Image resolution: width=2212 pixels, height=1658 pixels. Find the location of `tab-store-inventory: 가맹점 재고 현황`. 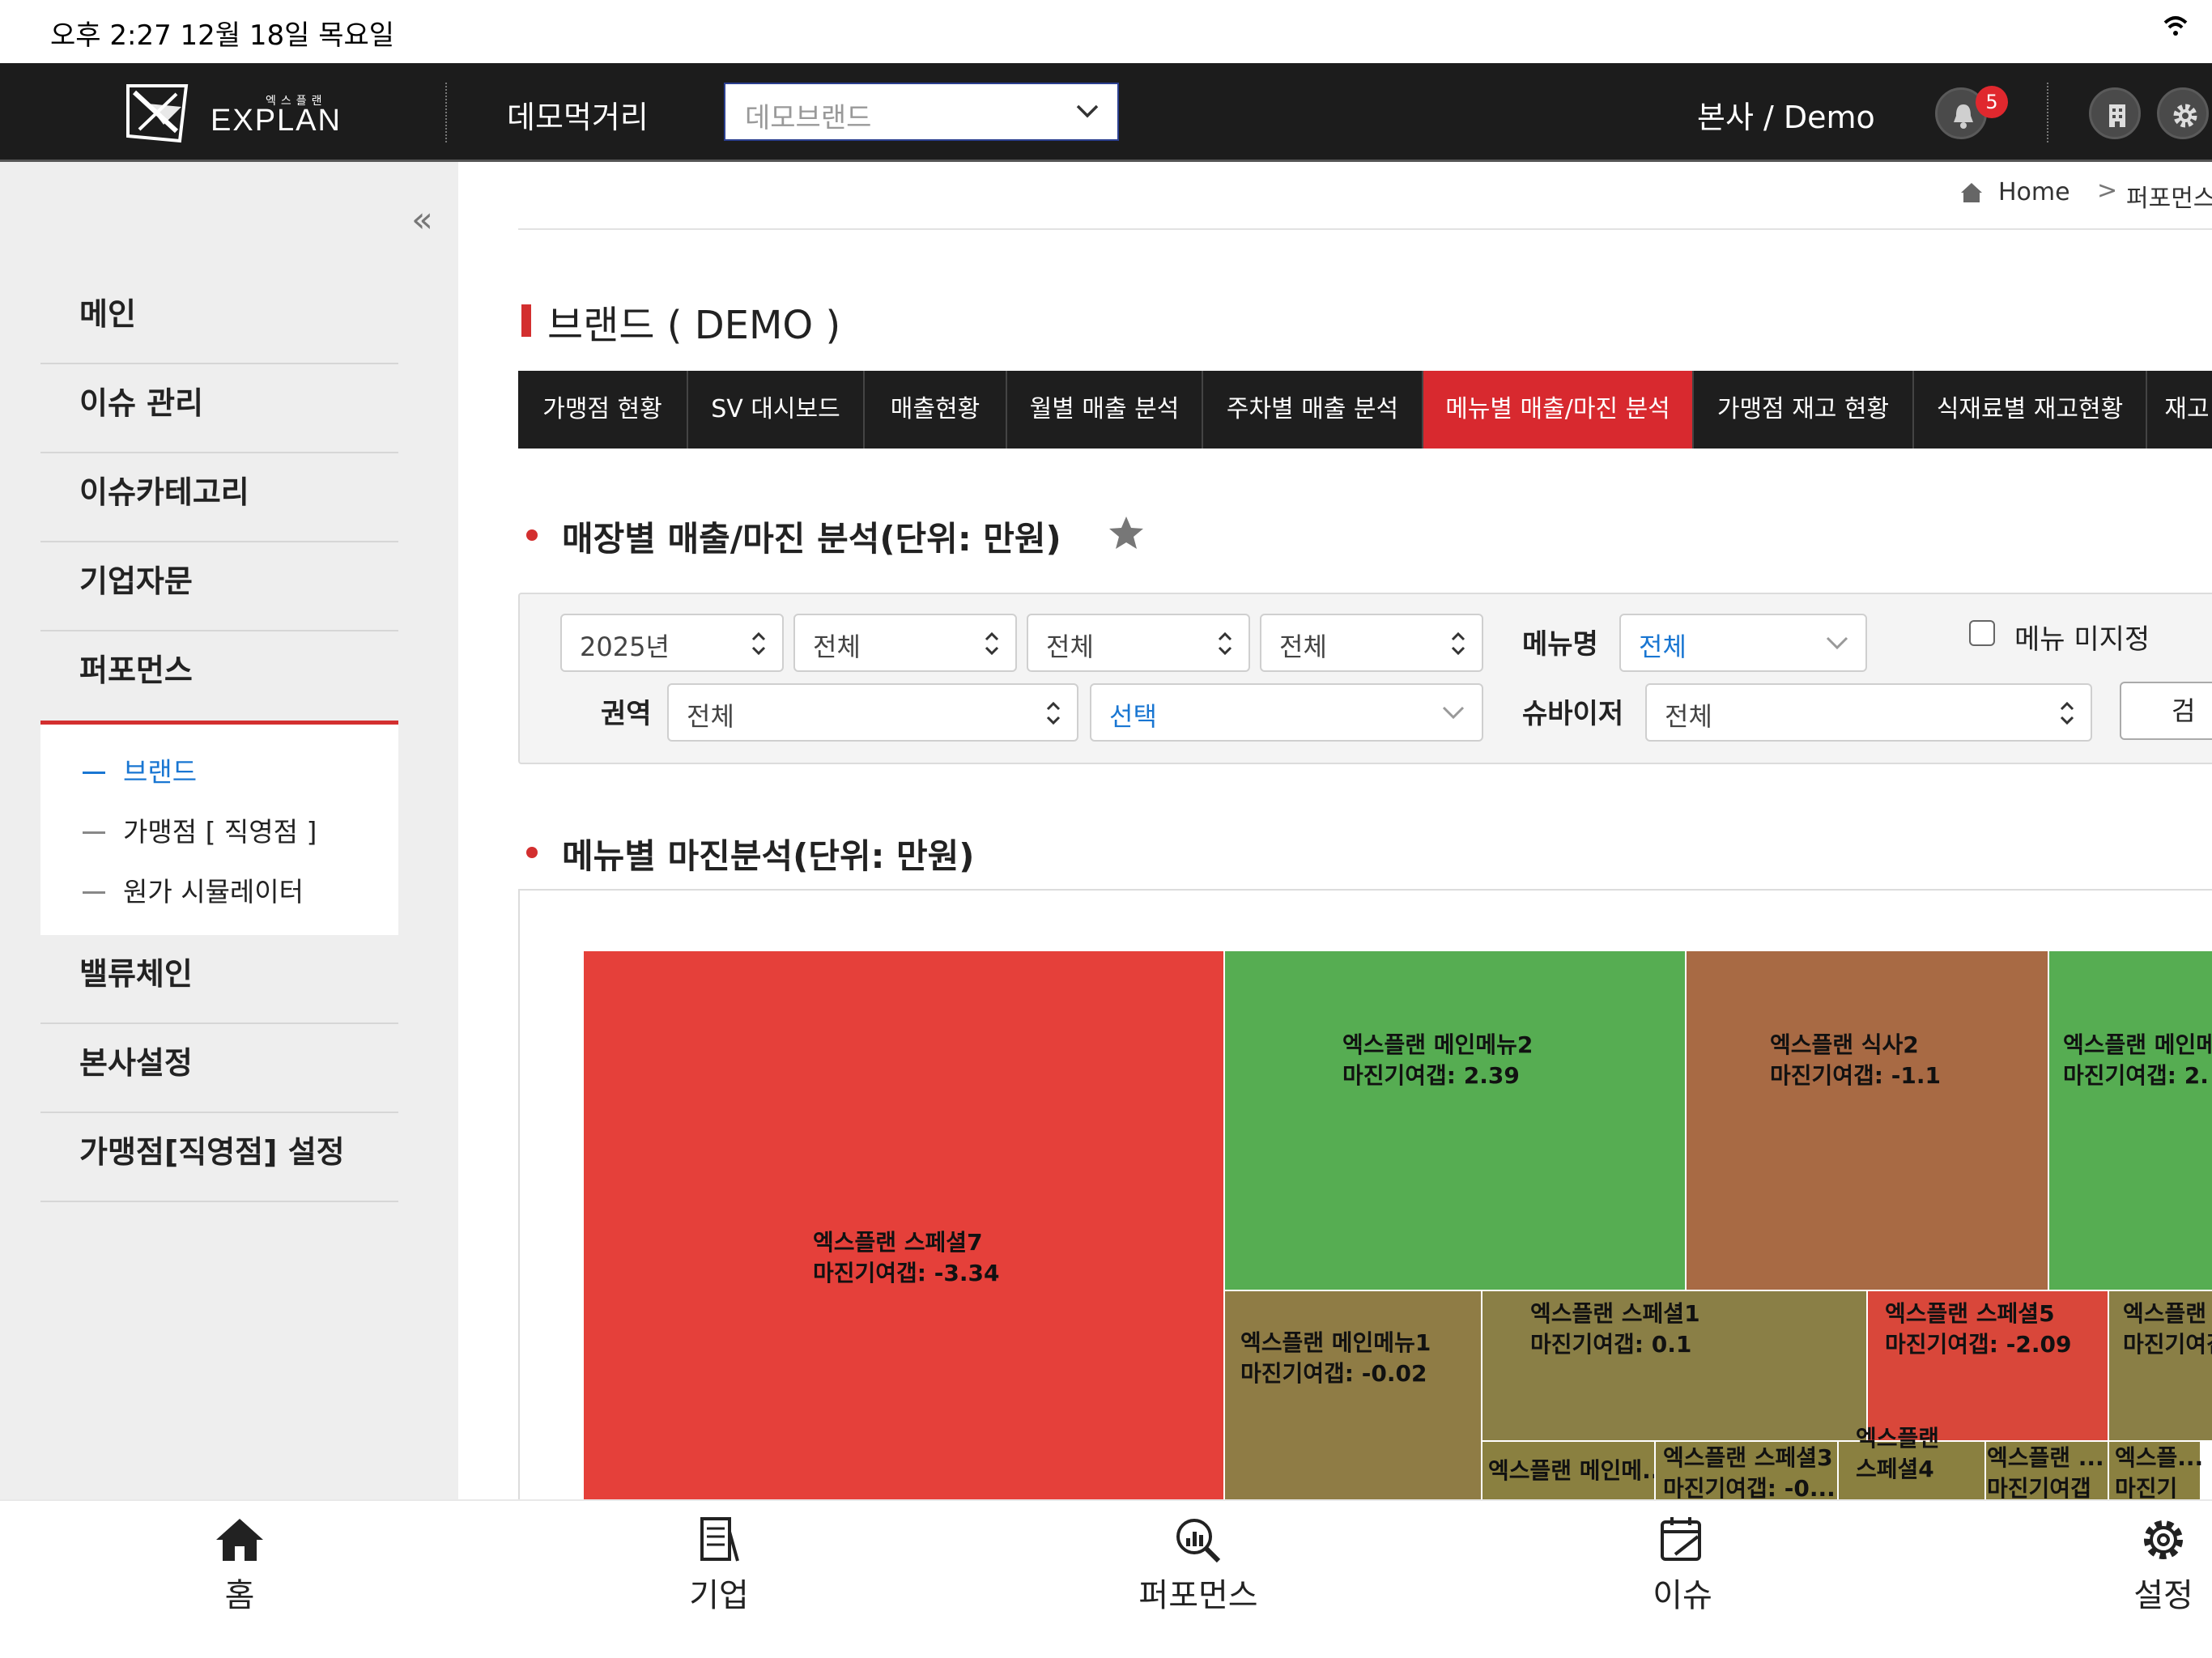

tab-store-inventory: 가맹점 재고 현황 is located at coordinates (1804, 410).